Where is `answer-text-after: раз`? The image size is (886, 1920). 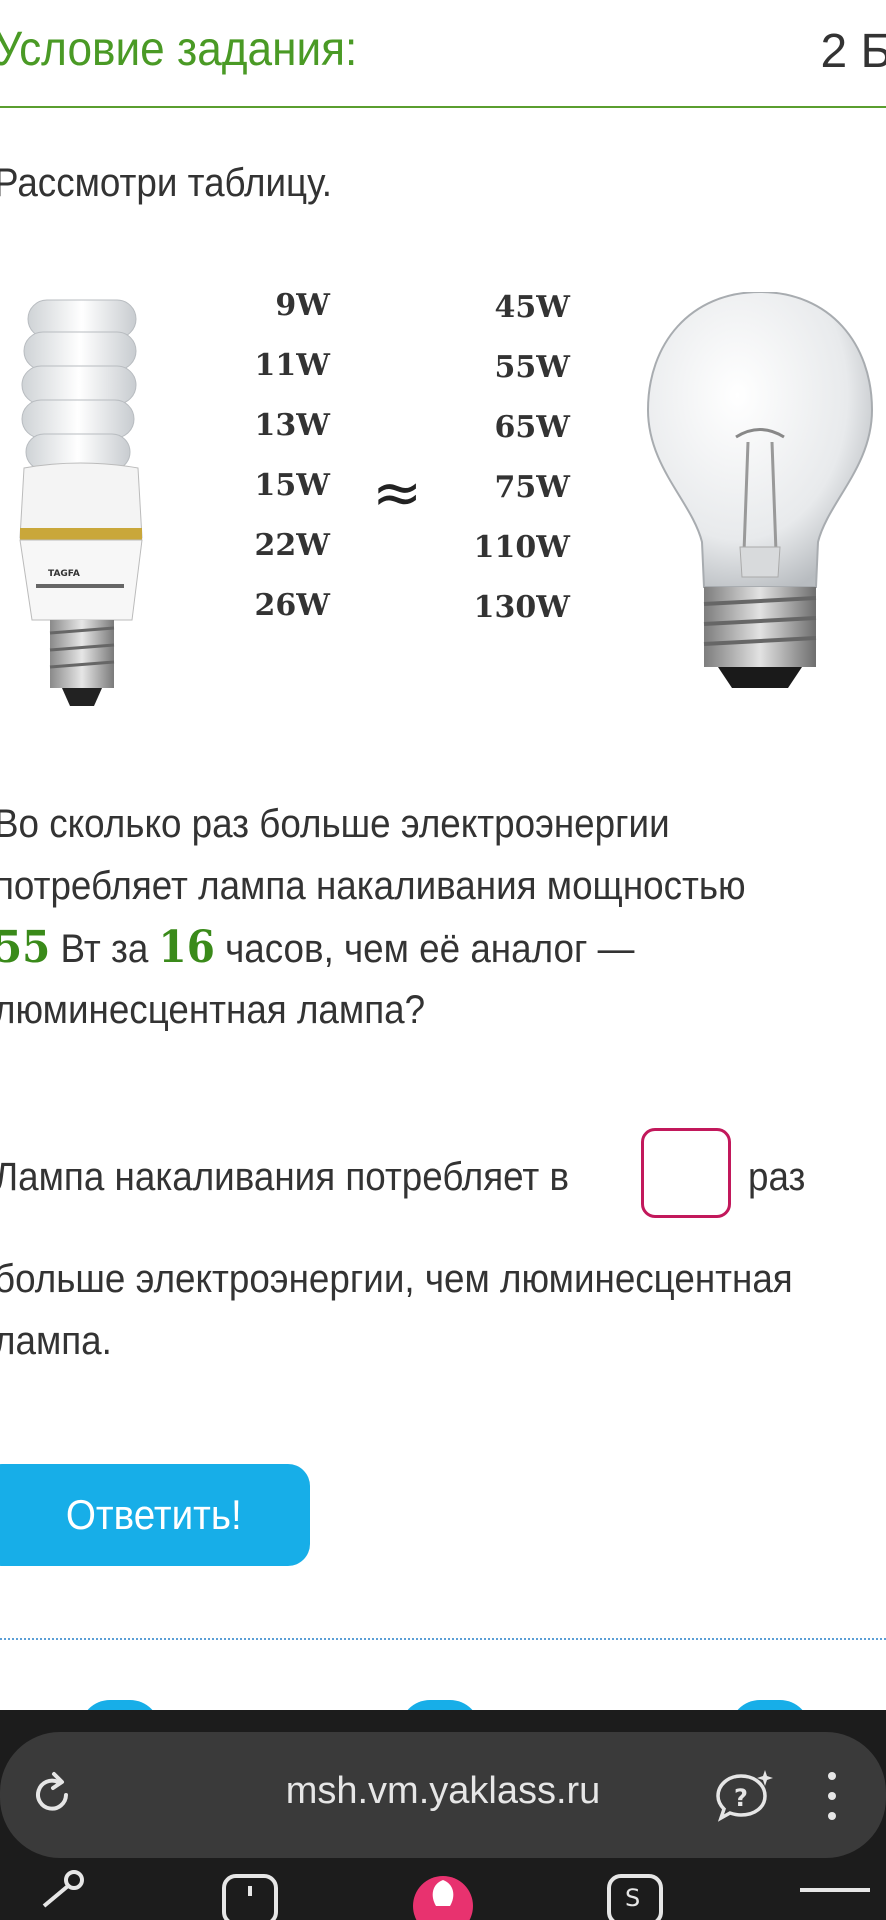
answer-text-after: раз is located at coordinates (777, 1177).